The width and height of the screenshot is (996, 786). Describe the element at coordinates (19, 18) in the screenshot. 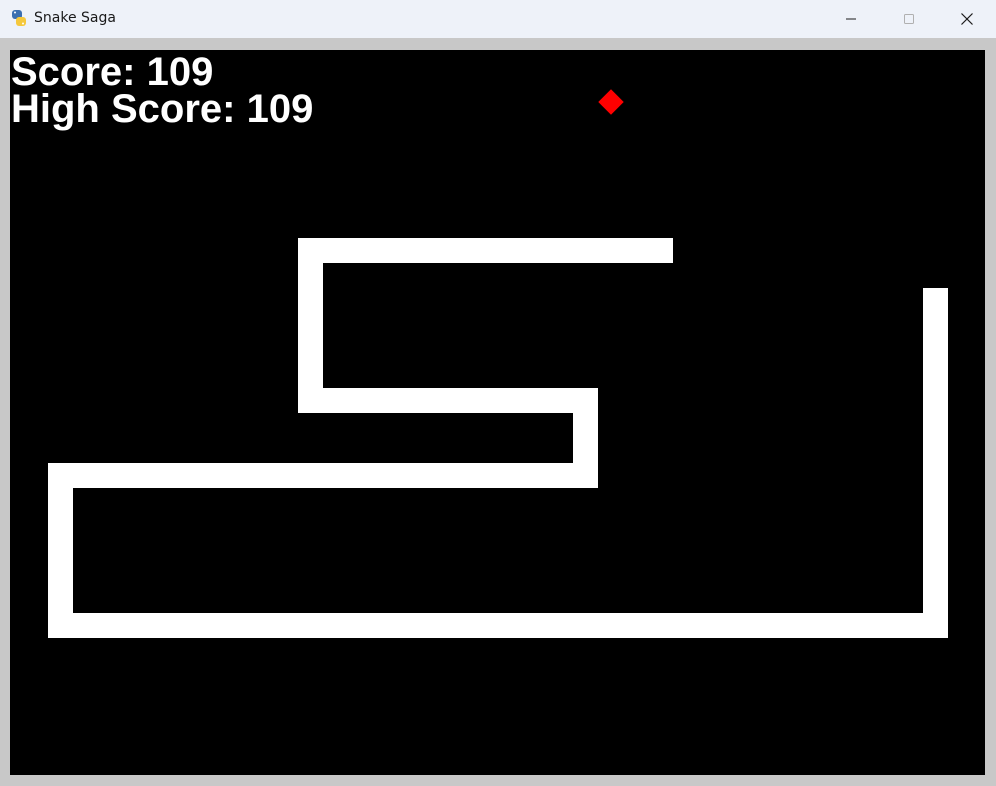

I see `python-icon` at that location.